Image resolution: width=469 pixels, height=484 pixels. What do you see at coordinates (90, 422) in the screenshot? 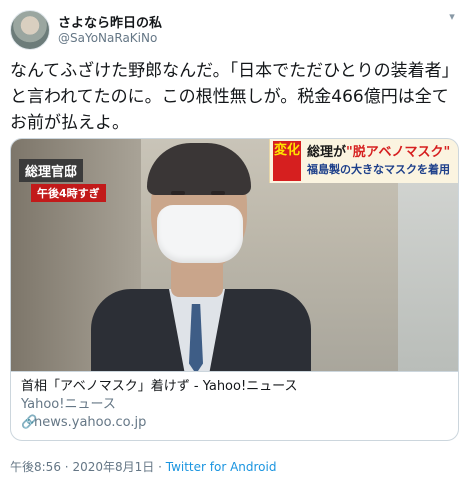
I see `card-domain-text: news.yahoo.co.jp` at bounding box center [90, 422].